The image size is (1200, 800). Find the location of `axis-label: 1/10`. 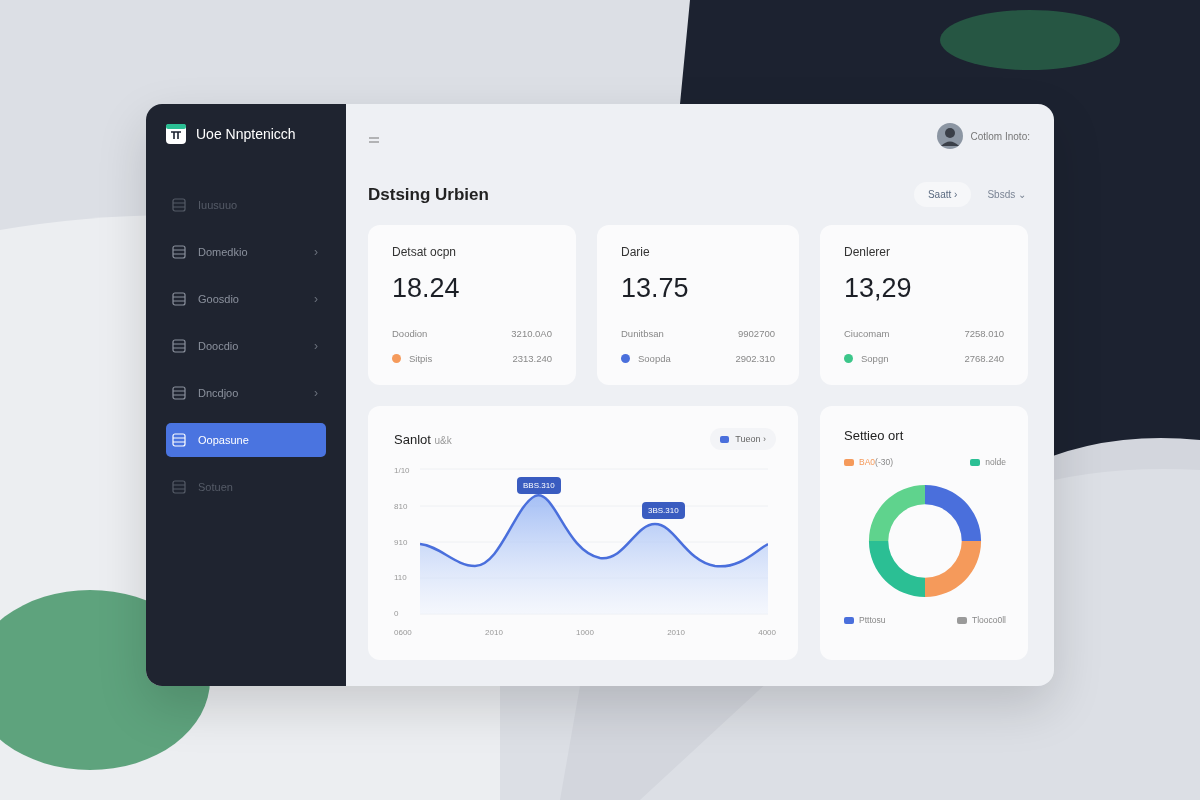

axis-label: 1/10 is located at coordinates (402, 470).